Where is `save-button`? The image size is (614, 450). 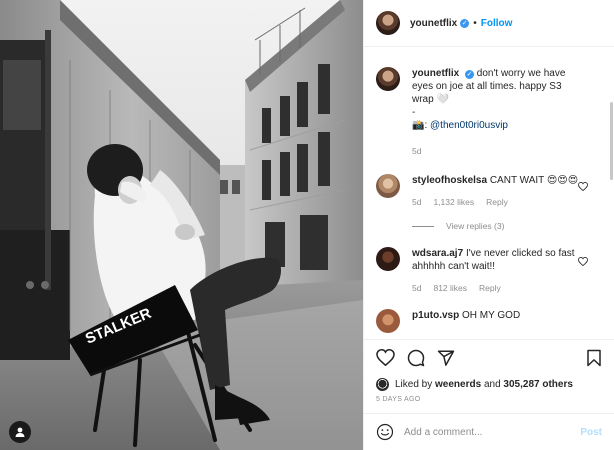 save-button is located at coordinates (594, 358).